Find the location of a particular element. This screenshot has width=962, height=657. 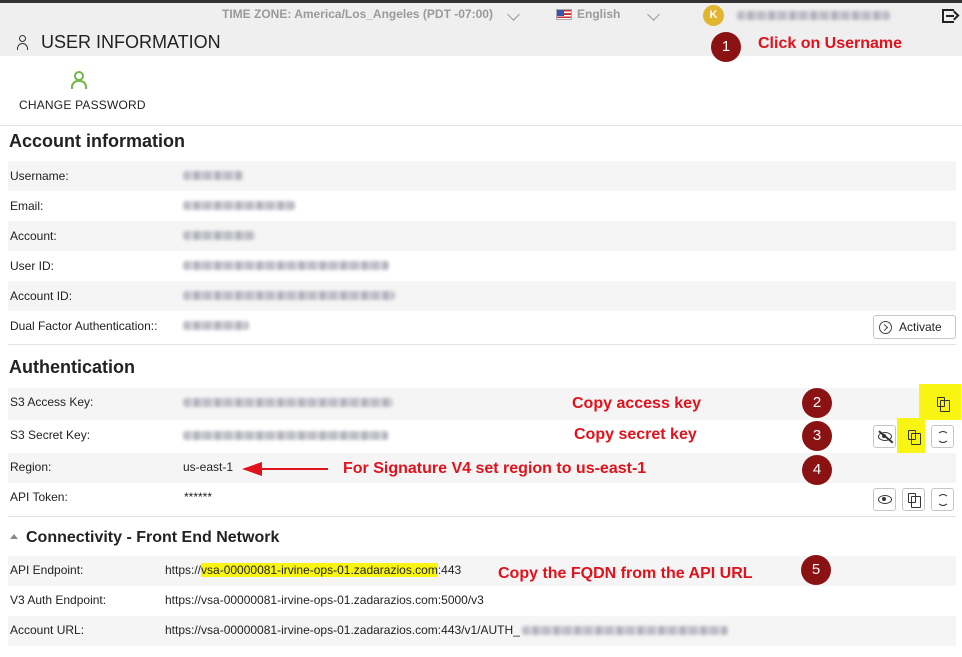

username-value is located at coordinates (213, 175).